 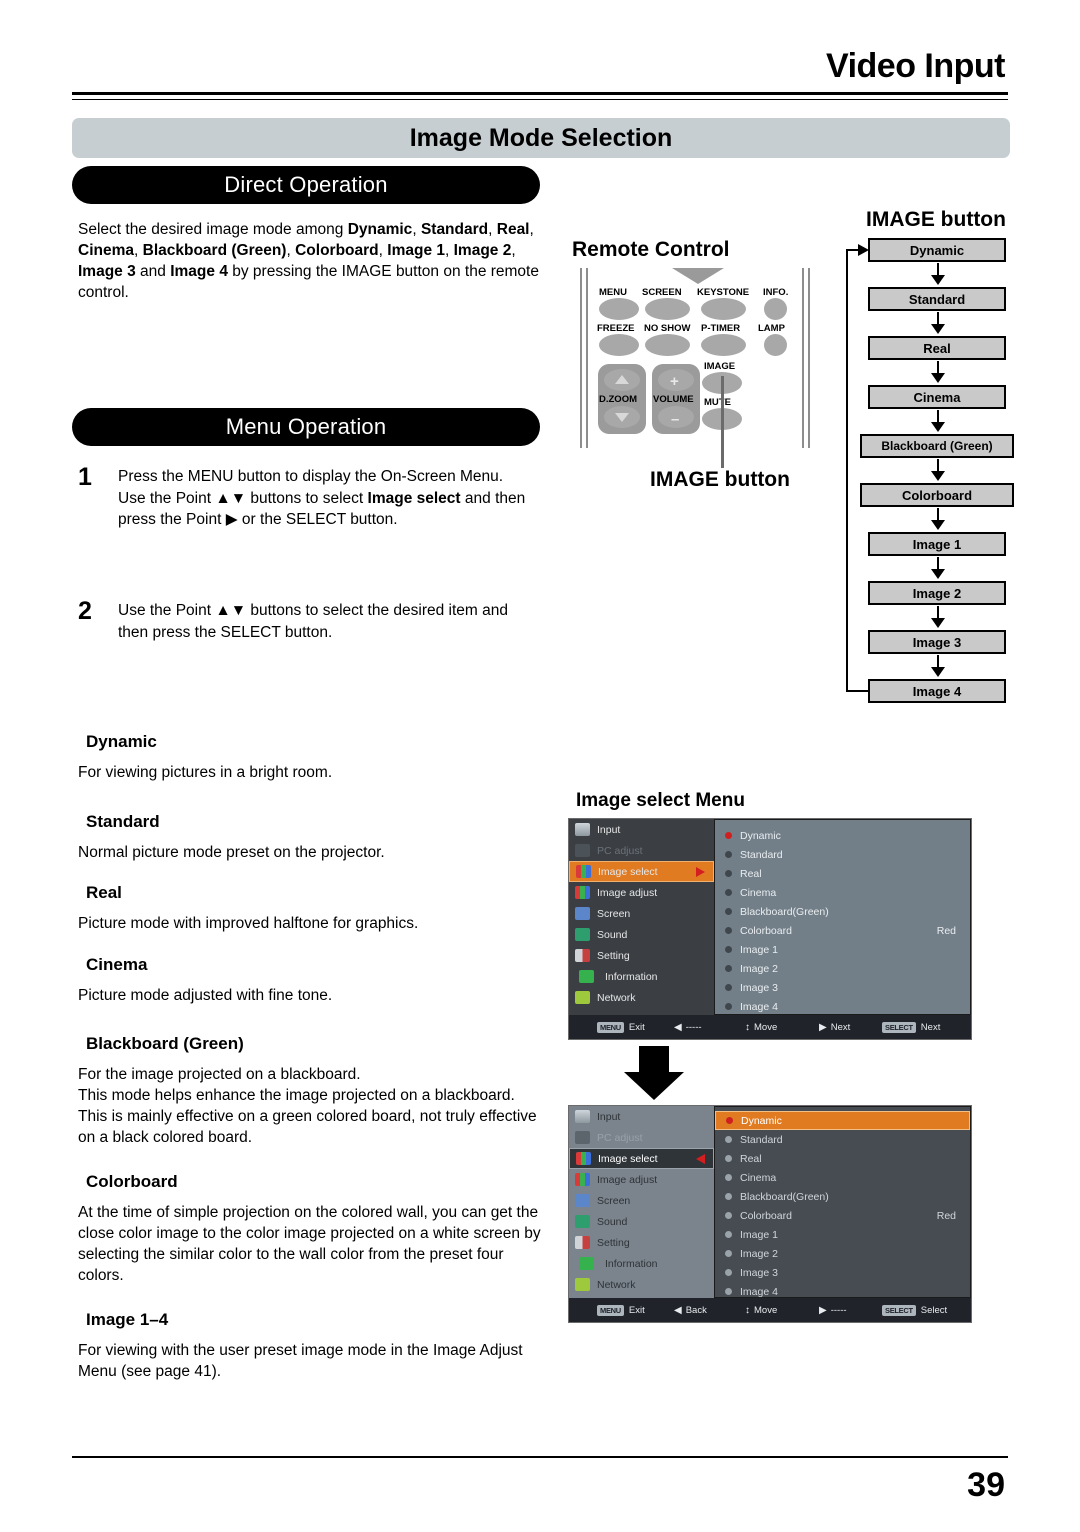 What do you see at coordinates (641, 850) in the screenshot?
I see `osd1-sidebar-item-pc-adjust: PC adjust` at bounding box center [641, 850].